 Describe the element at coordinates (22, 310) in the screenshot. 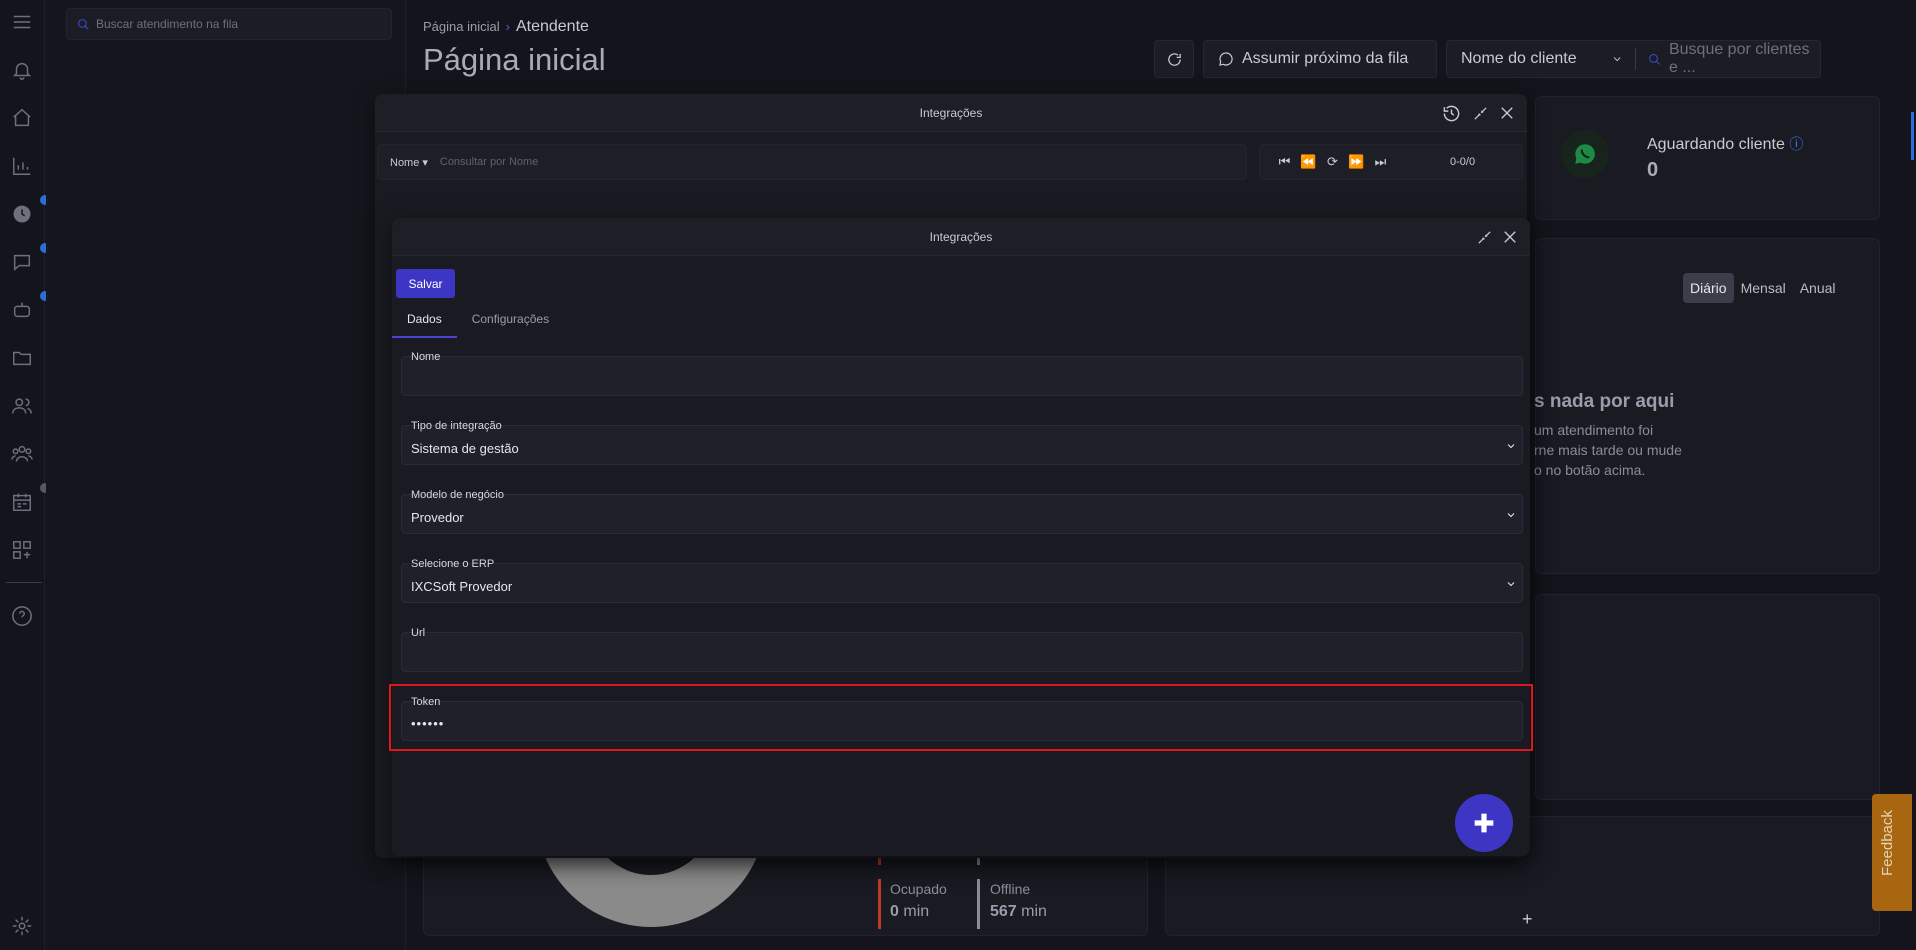

I see `robot-icon` at that location.